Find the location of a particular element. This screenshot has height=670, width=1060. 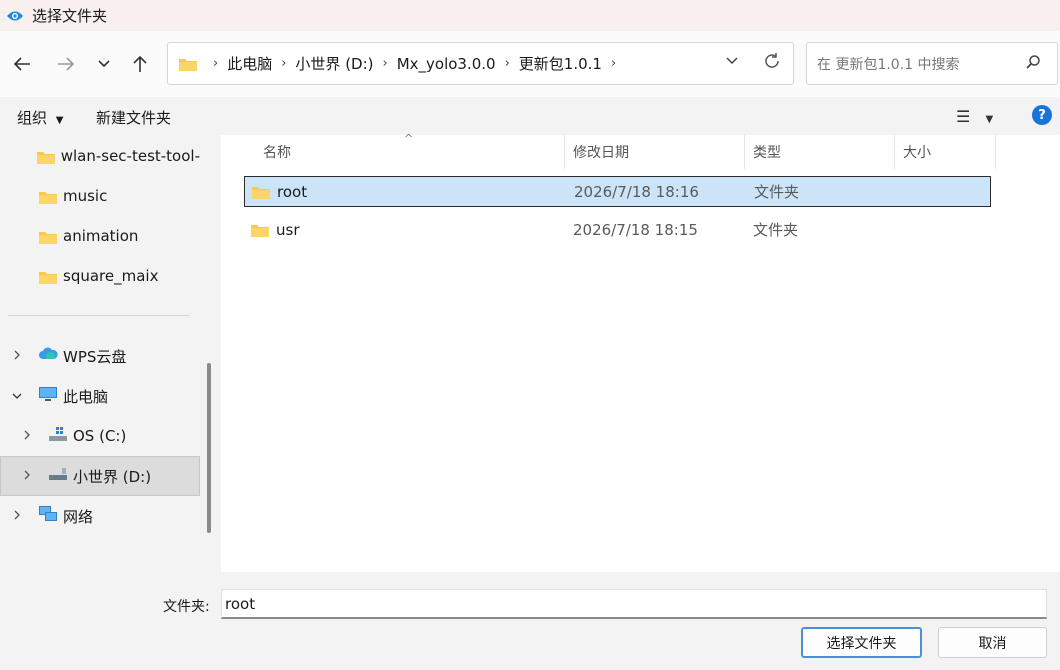

drive-d-icon is located at coordinates (58, 476).